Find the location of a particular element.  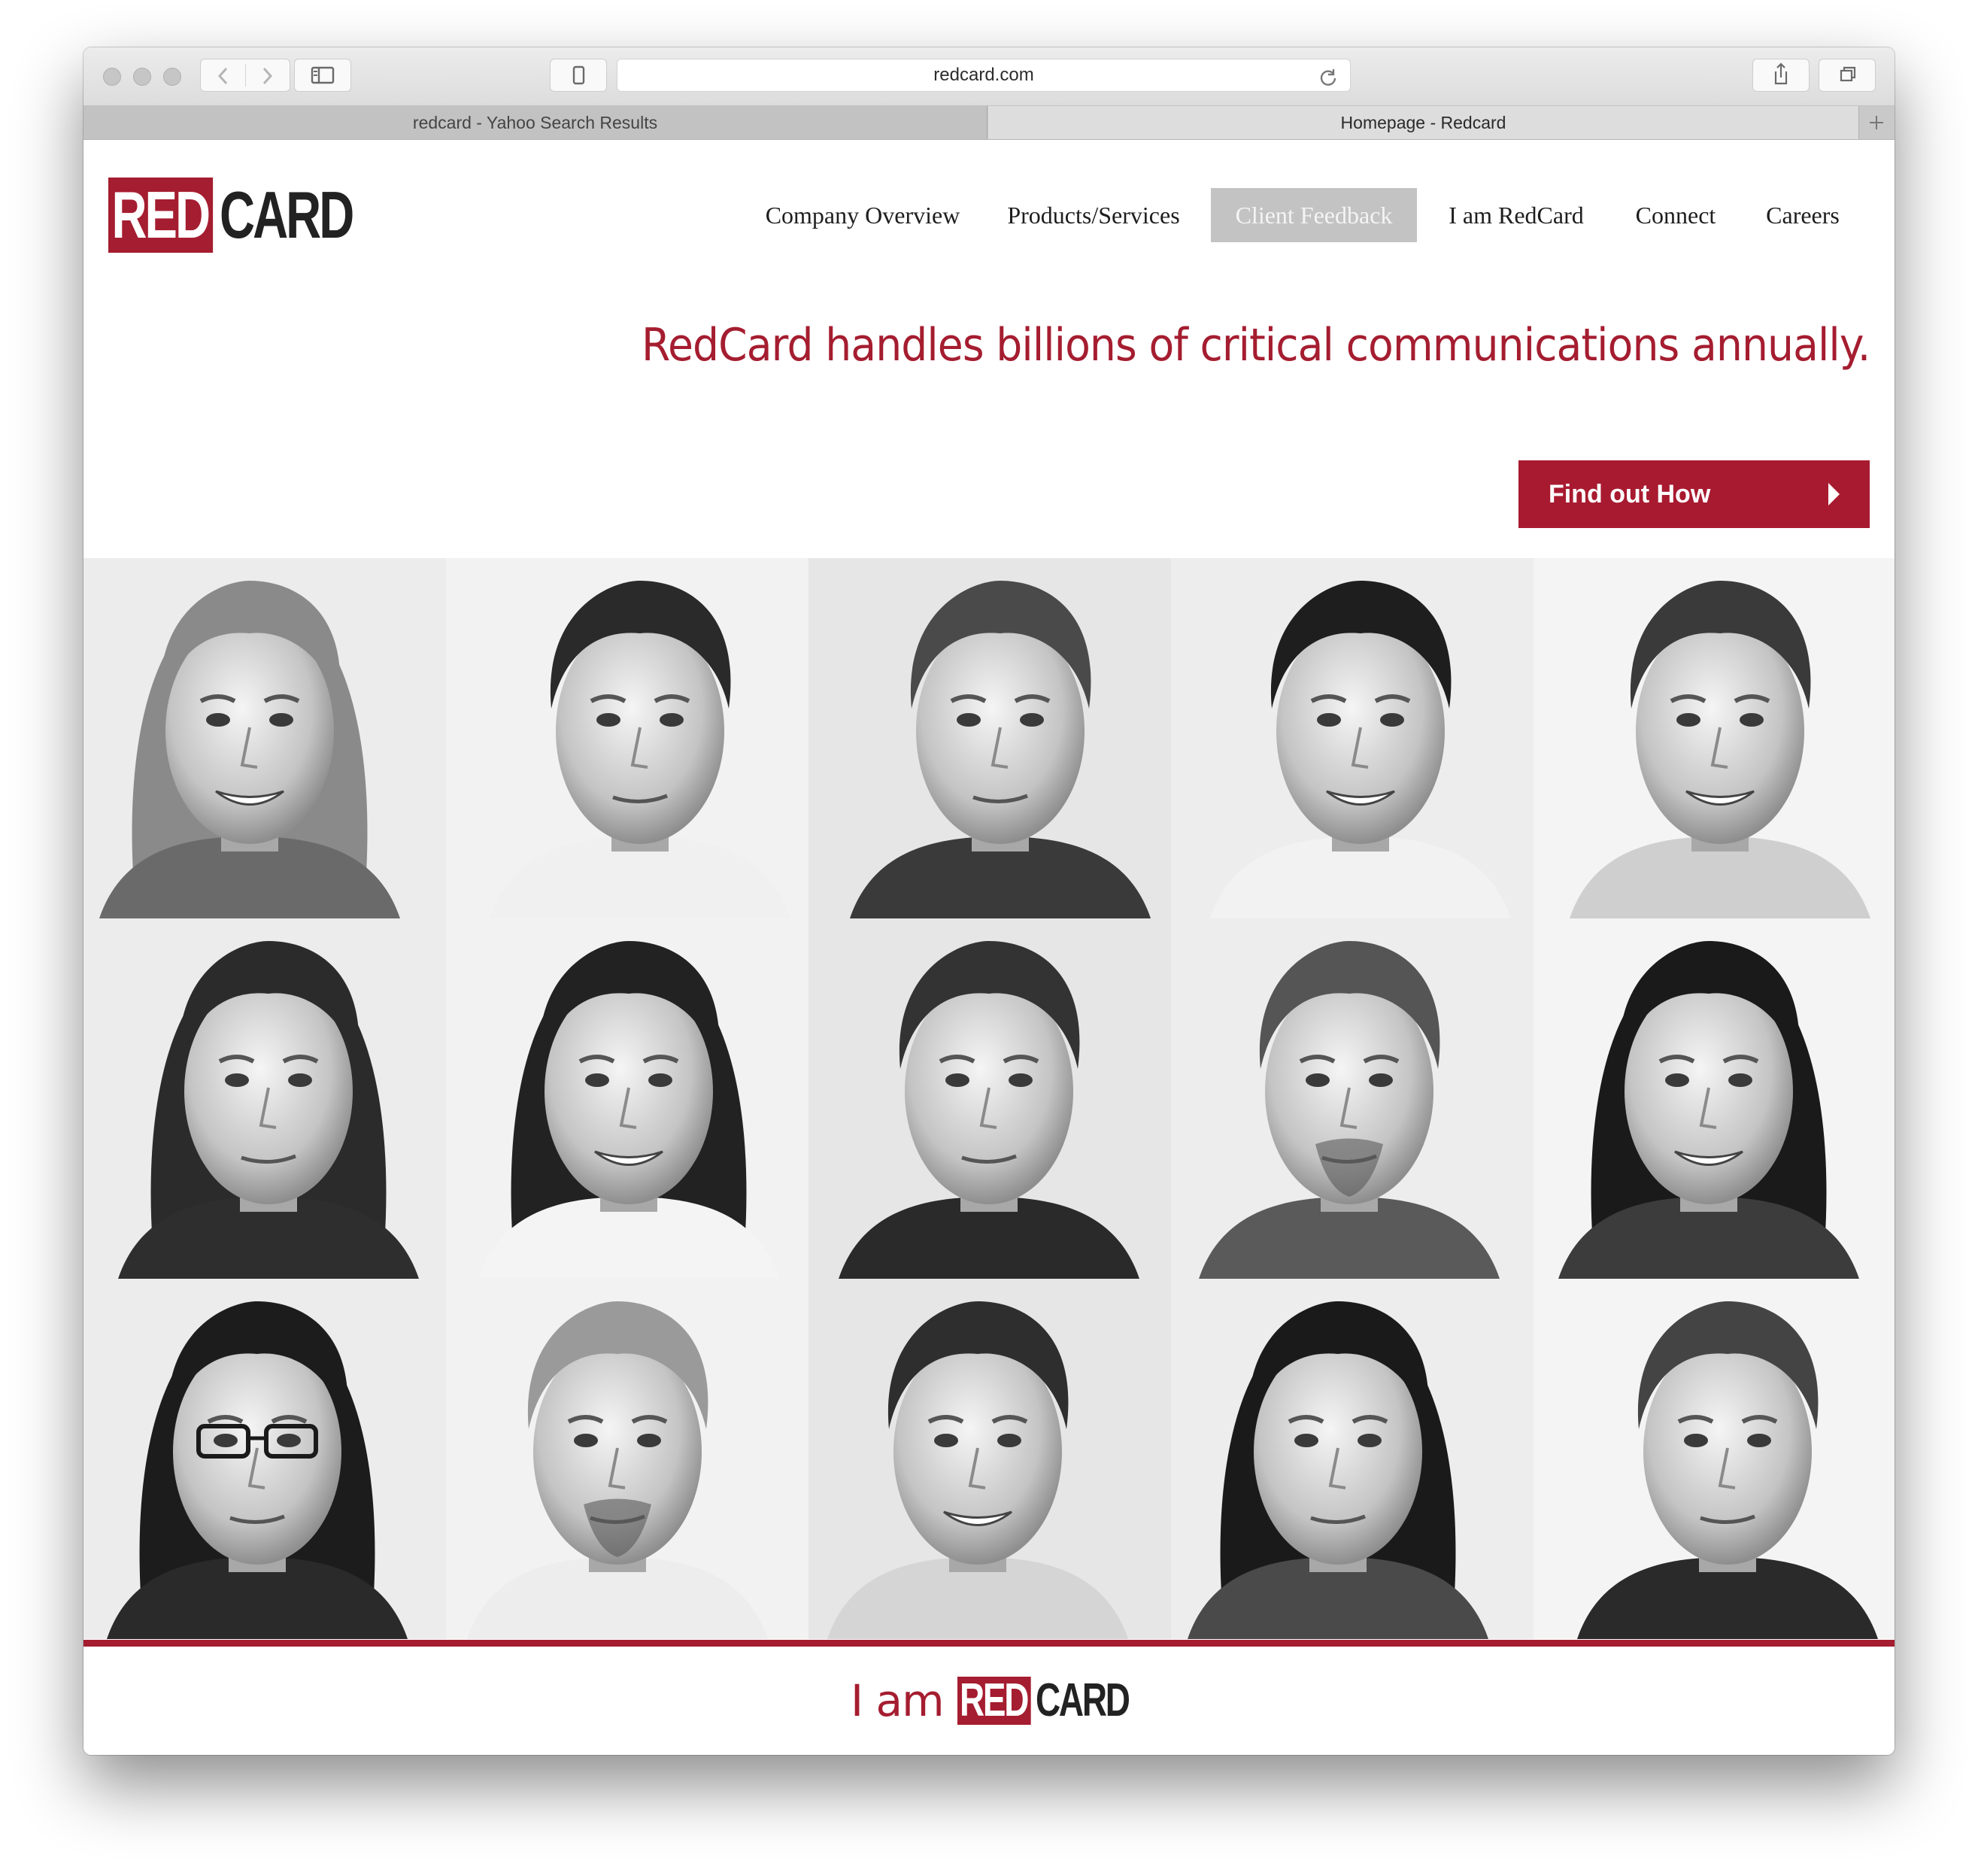

logo-dark-part: CARD is located at coordinates (286, 215).